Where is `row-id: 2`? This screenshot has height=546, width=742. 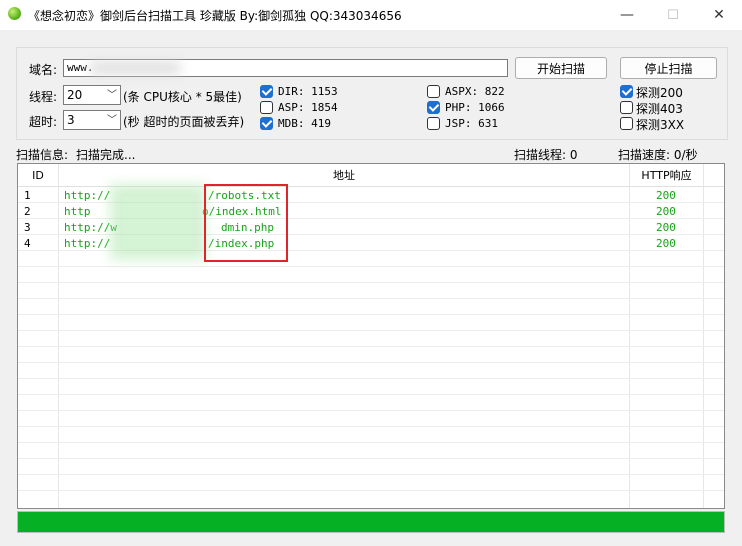 row-id: 2 is located at coordinates (27, 211).